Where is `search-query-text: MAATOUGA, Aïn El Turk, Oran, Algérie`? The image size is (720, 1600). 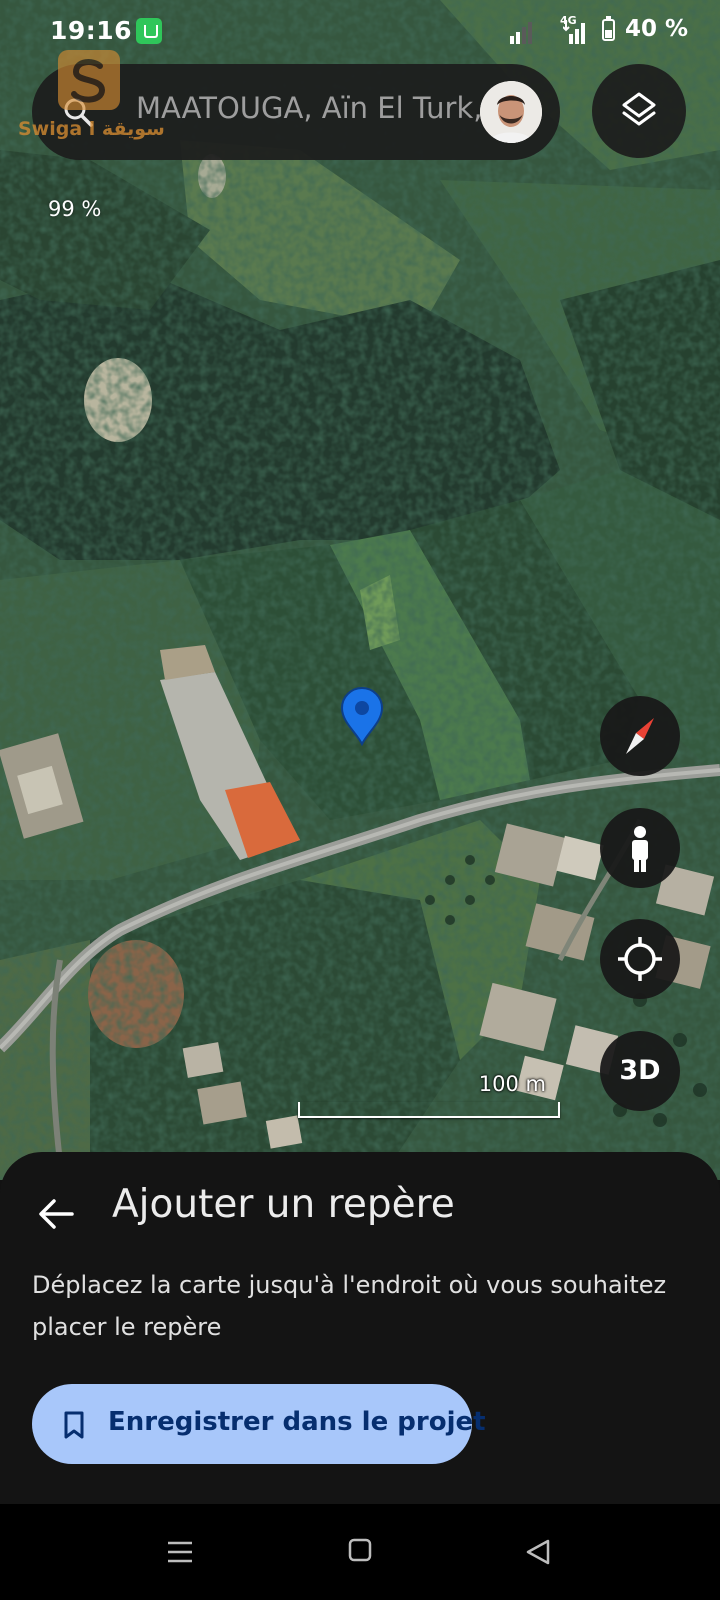
search-query-text: MAATOUGA, Aïn El Turk, Oran, Algérie is located at coordinates (311, 108).